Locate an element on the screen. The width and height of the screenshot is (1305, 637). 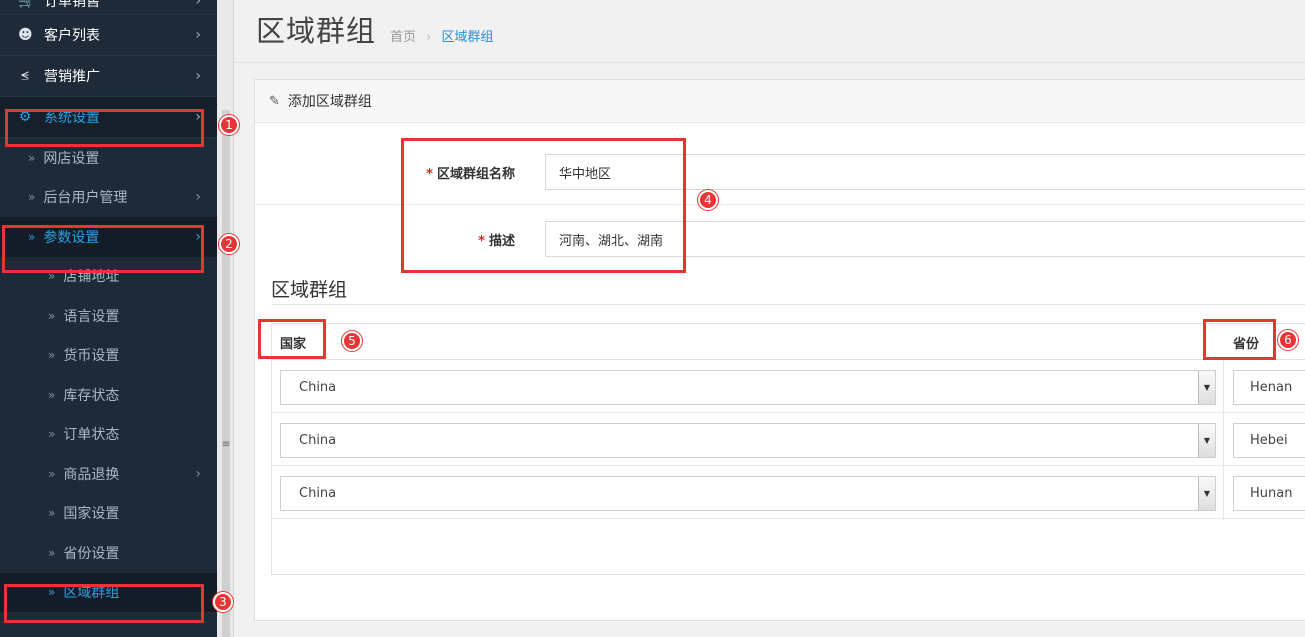
sidebar-param-stock-status: » 库存状态 is located at coordinates (108, 395).